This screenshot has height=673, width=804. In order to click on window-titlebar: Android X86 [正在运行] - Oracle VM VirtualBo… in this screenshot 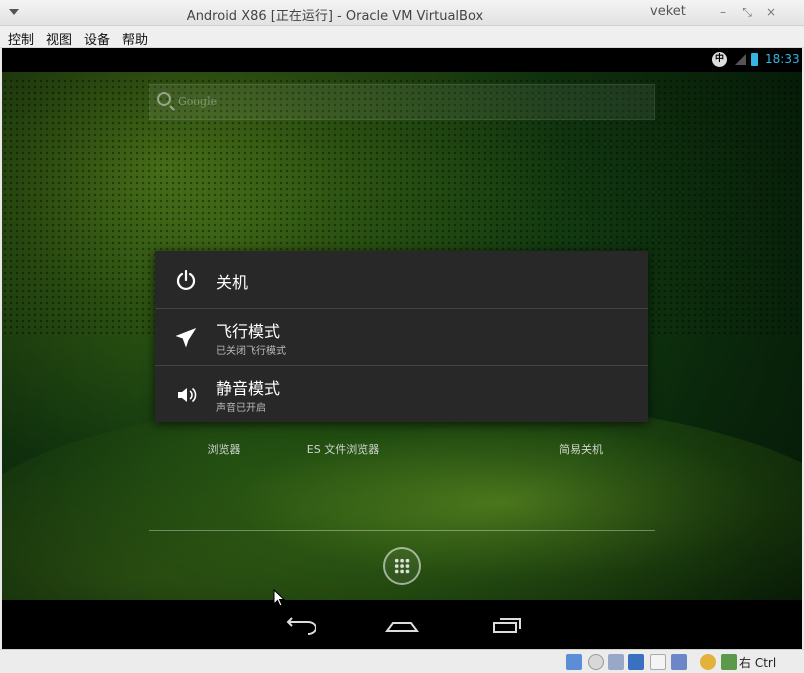, I will do `click(402, 13)`.